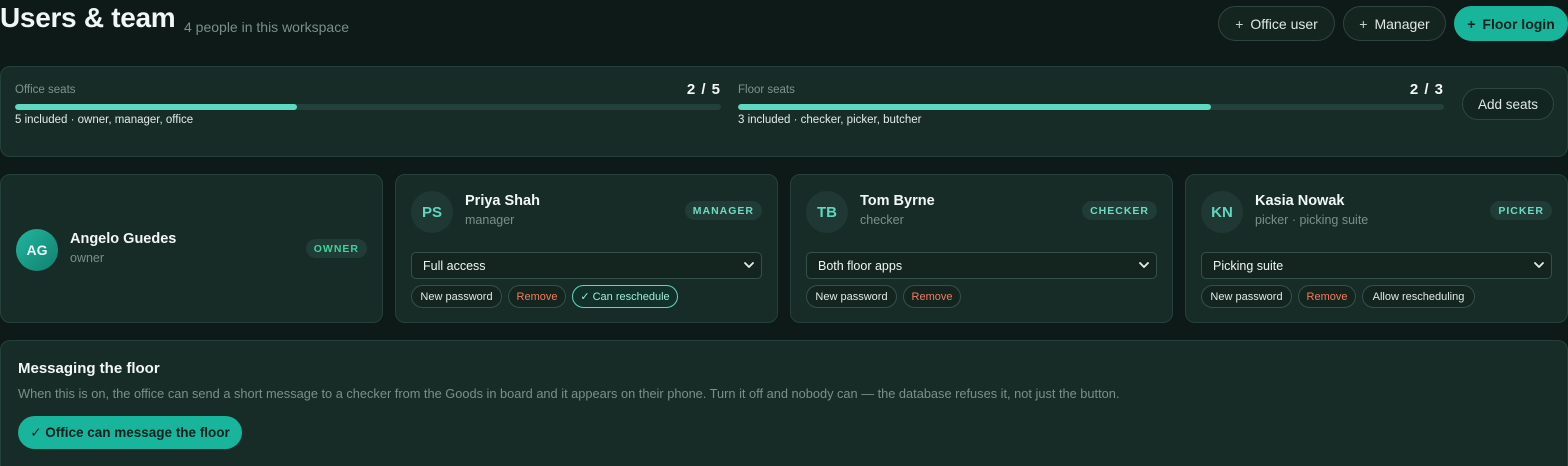 Image resolution: width=1568 pixels, height=466 pixels. What do you see at coordinates (368, 107) in the screenshot?
I see `office-seats-bar` at bounding box center [368, 107].